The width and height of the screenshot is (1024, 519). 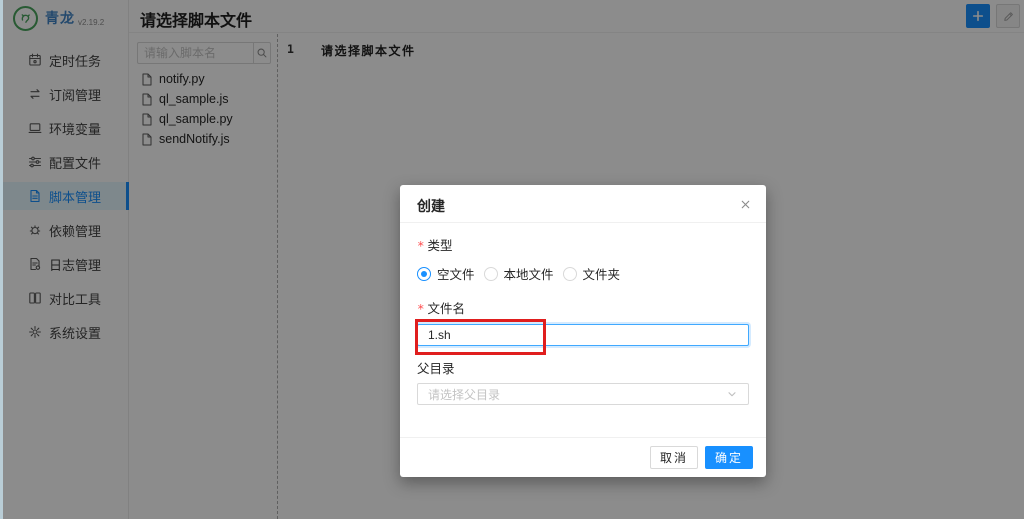 I want to click on radio-folder: 文件夹, so click(x=591, y=273).